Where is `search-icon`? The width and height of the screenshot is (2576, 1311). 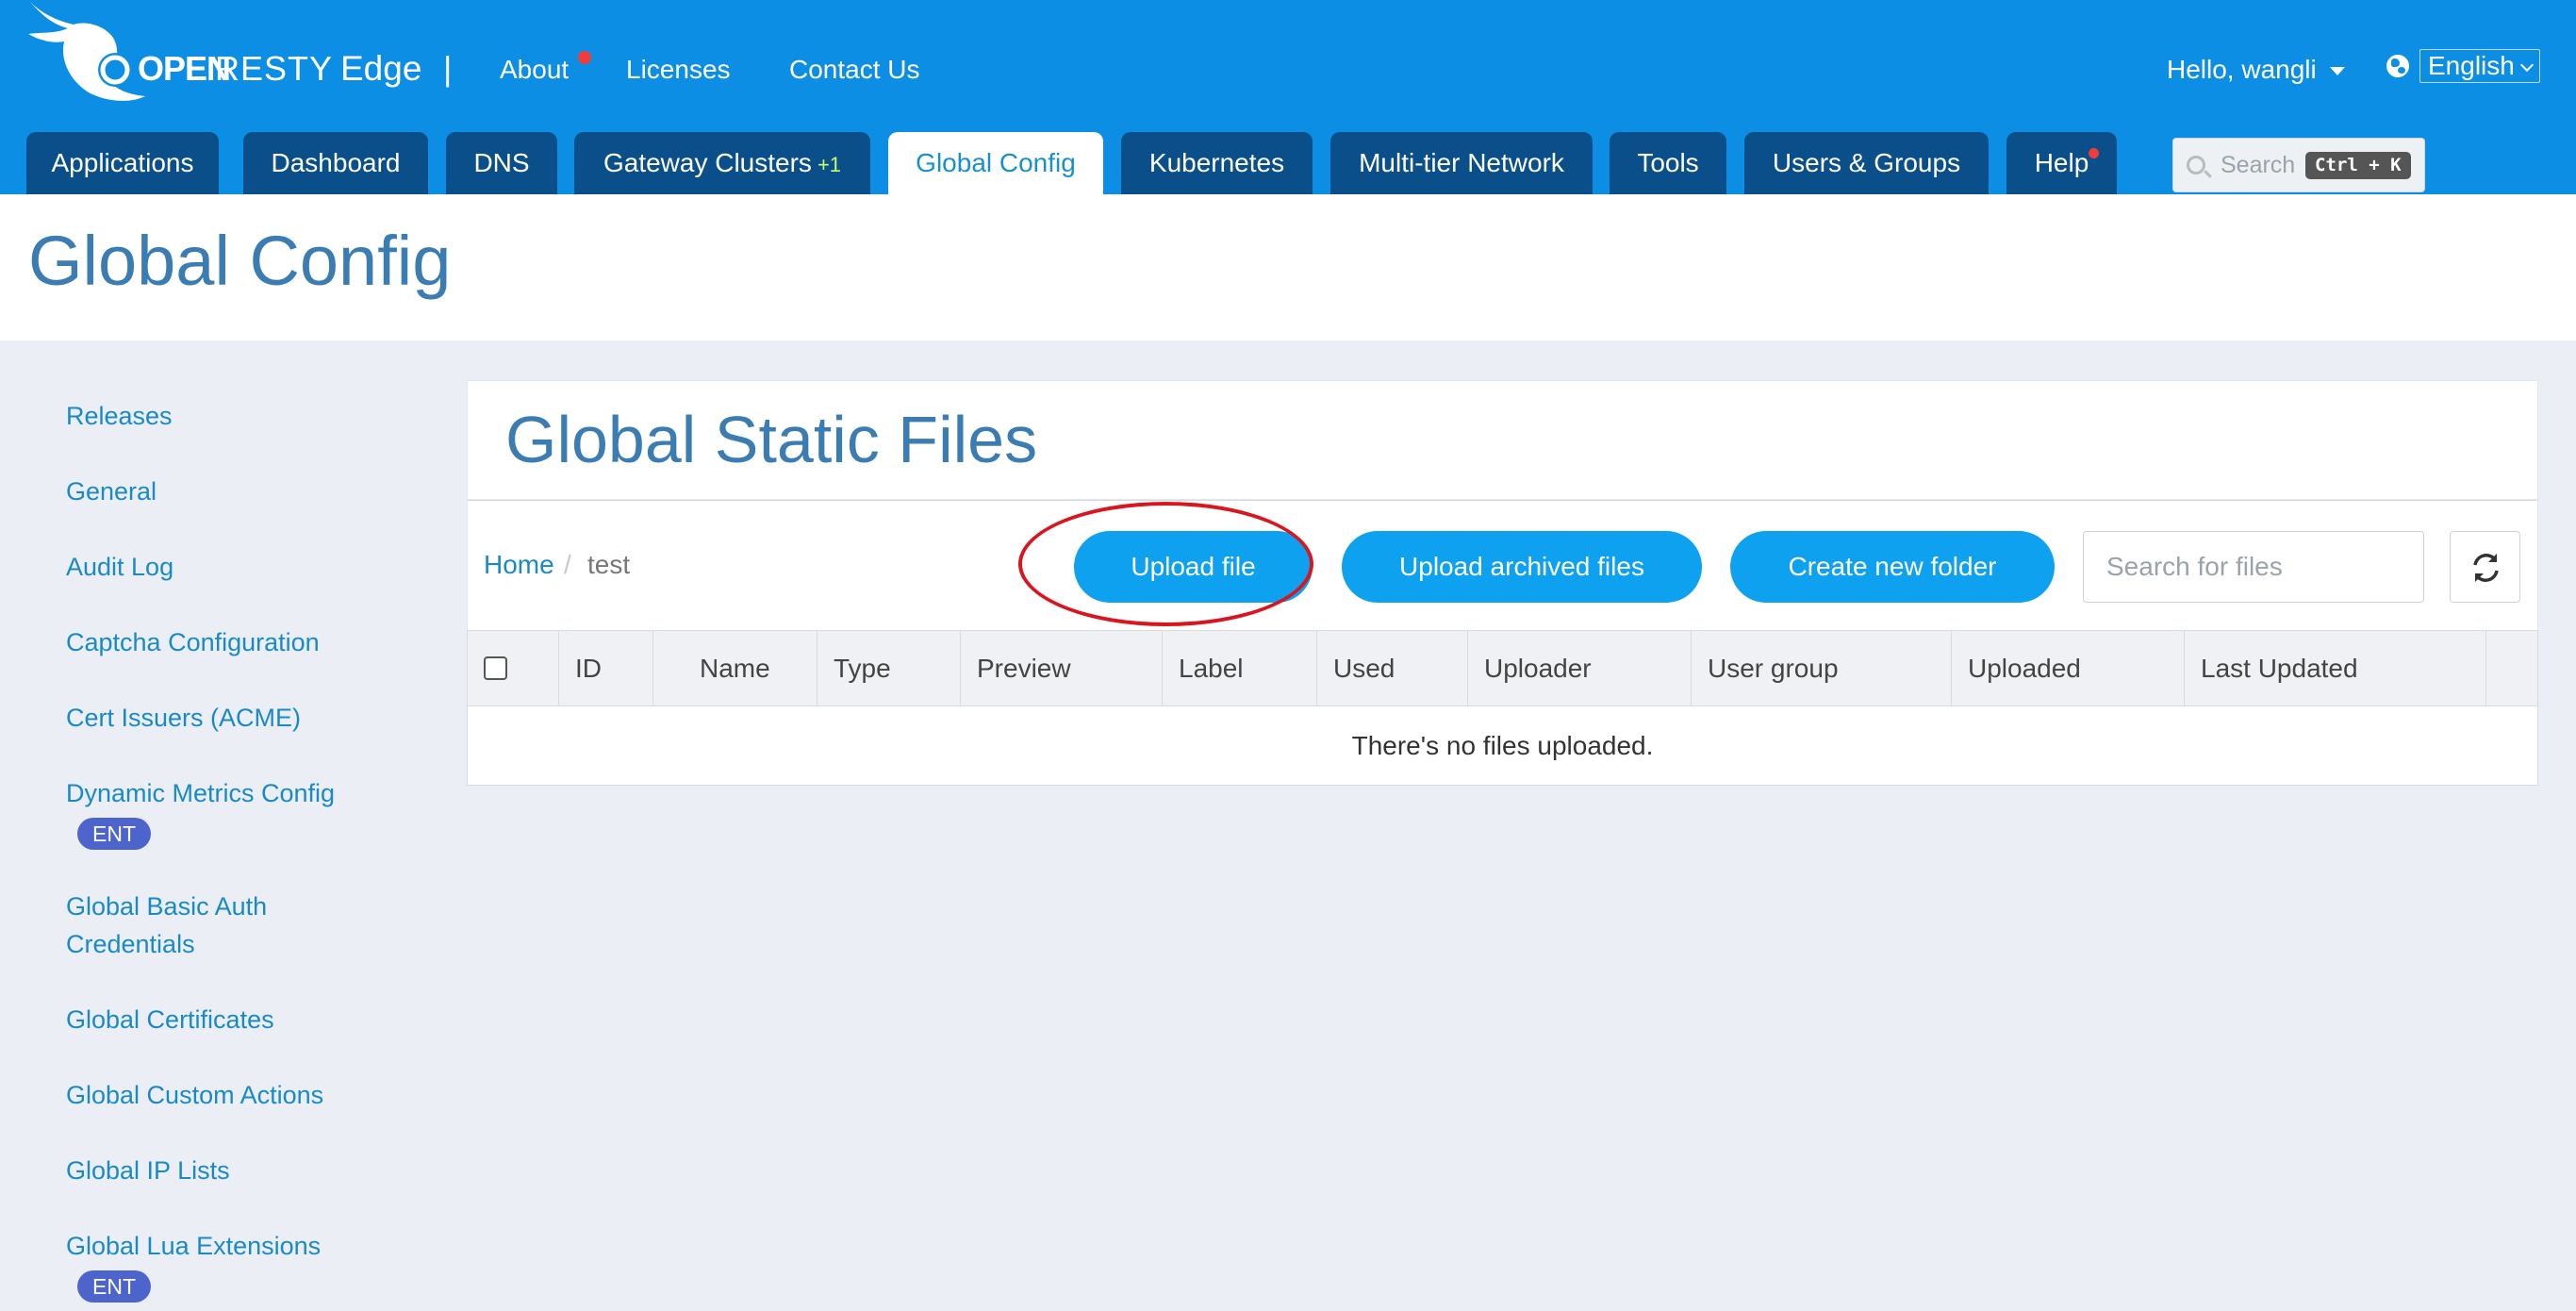
search-icon is located at coordinates (2196, 165).